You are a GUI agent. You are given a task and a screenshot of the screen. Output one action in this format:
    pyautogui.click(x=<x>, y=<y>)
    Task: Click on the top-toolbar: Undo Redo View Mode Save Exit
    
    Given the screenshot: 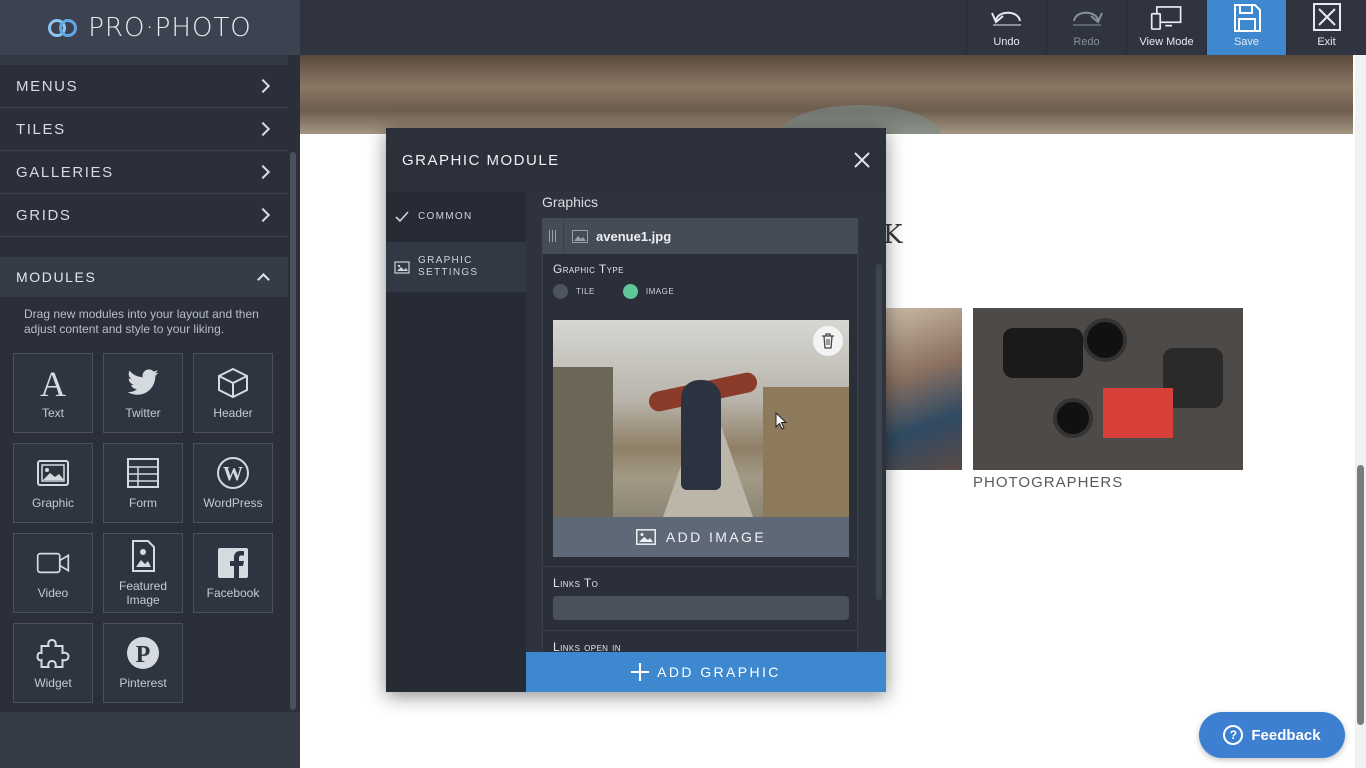 What is the action you would take?
    pyautogui.click(x=833, y=27)
    